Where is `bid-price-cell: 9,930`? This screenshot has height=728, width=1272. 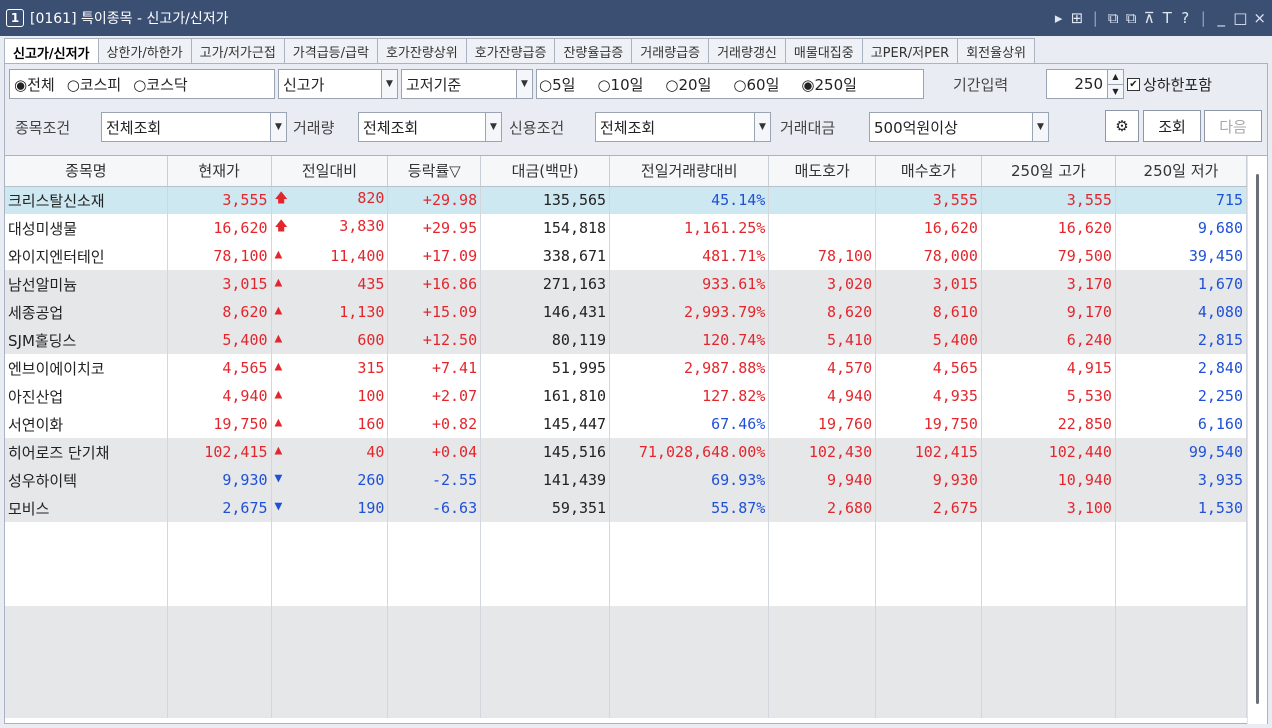 bid-price-cell: 9,930 is located at coordinates (928, 480).